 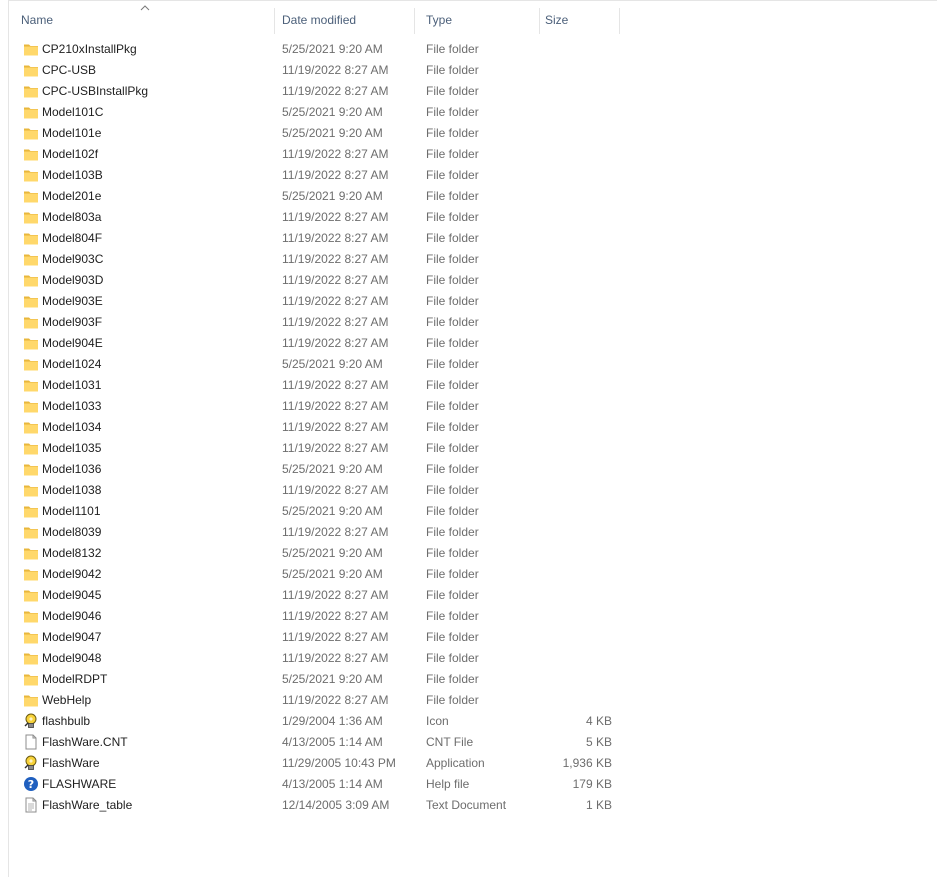 I want to click on file-row: Model103B 11/19/2022 8:27 AM File folder, so click(x=319, y=175).